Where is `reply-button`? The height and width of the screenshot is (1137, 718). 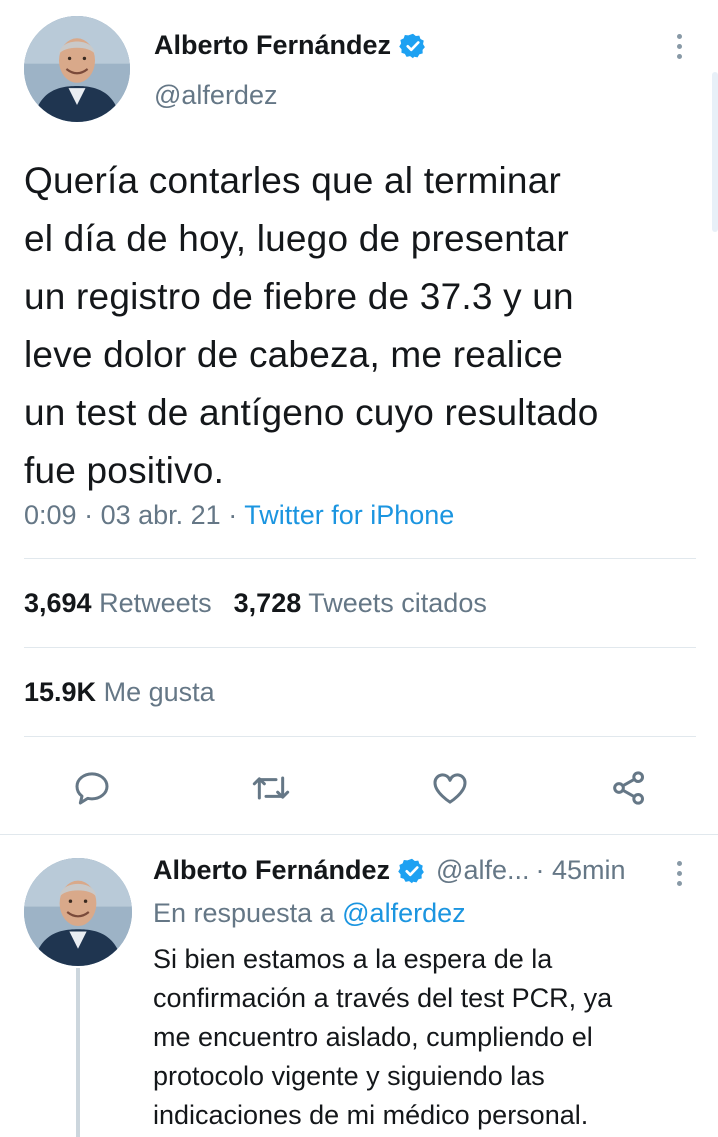
reply-button is located at coordinates (92, 788).